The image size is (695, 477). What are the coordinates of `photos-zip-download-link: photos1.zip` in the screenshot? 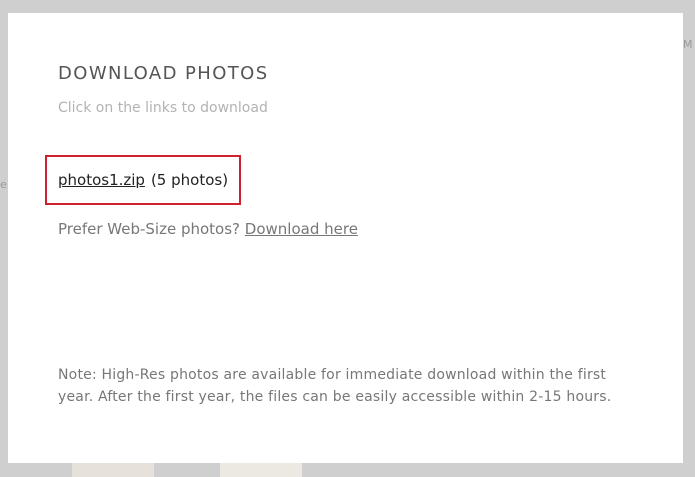 It's located at (101, 180).